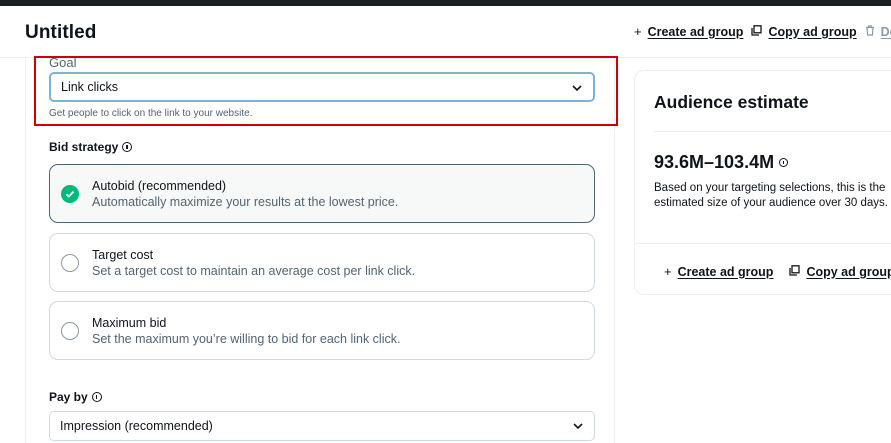 The width and height of the screenshot is (891, 443). Describe the element at coordinates (136, 426) in the screenshot. I see `pay-by-select-value: Impression (recommended)` at that location.